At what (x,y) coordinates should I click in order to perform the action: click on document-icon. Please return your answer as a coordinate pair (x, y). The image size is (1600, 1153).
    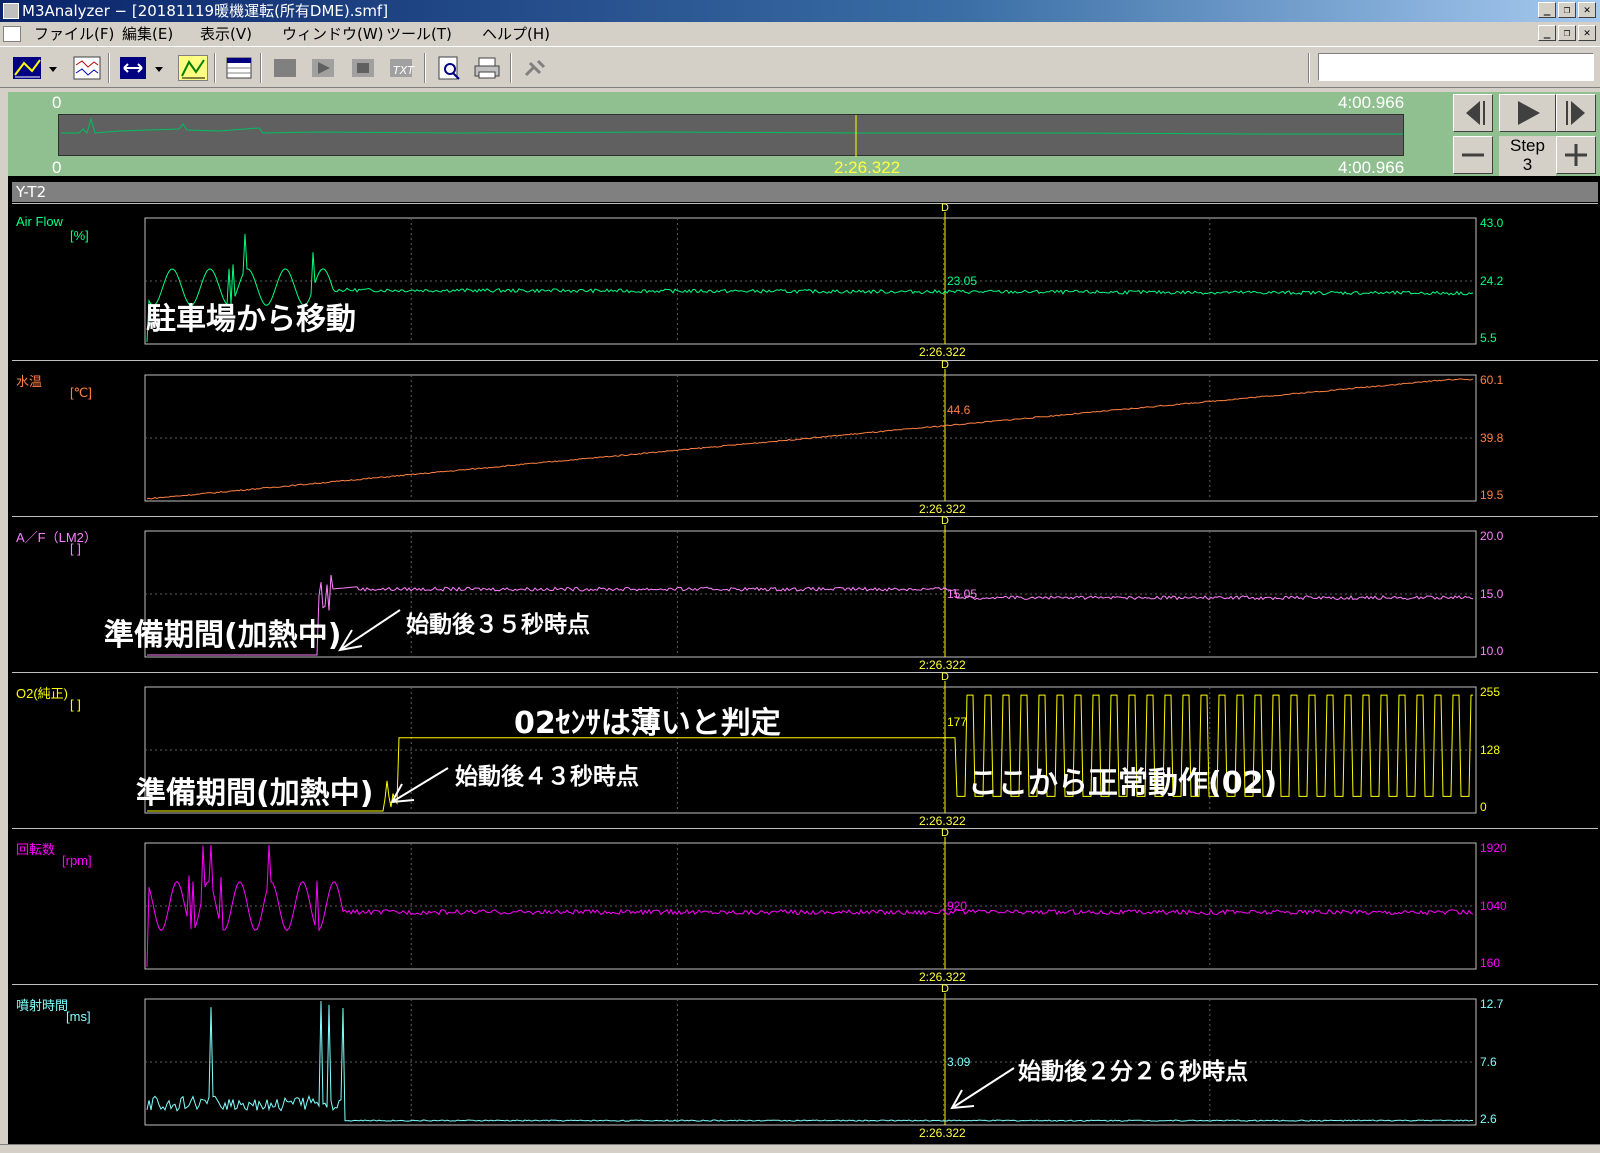
    Looking at the image, I should click on (12, 34).